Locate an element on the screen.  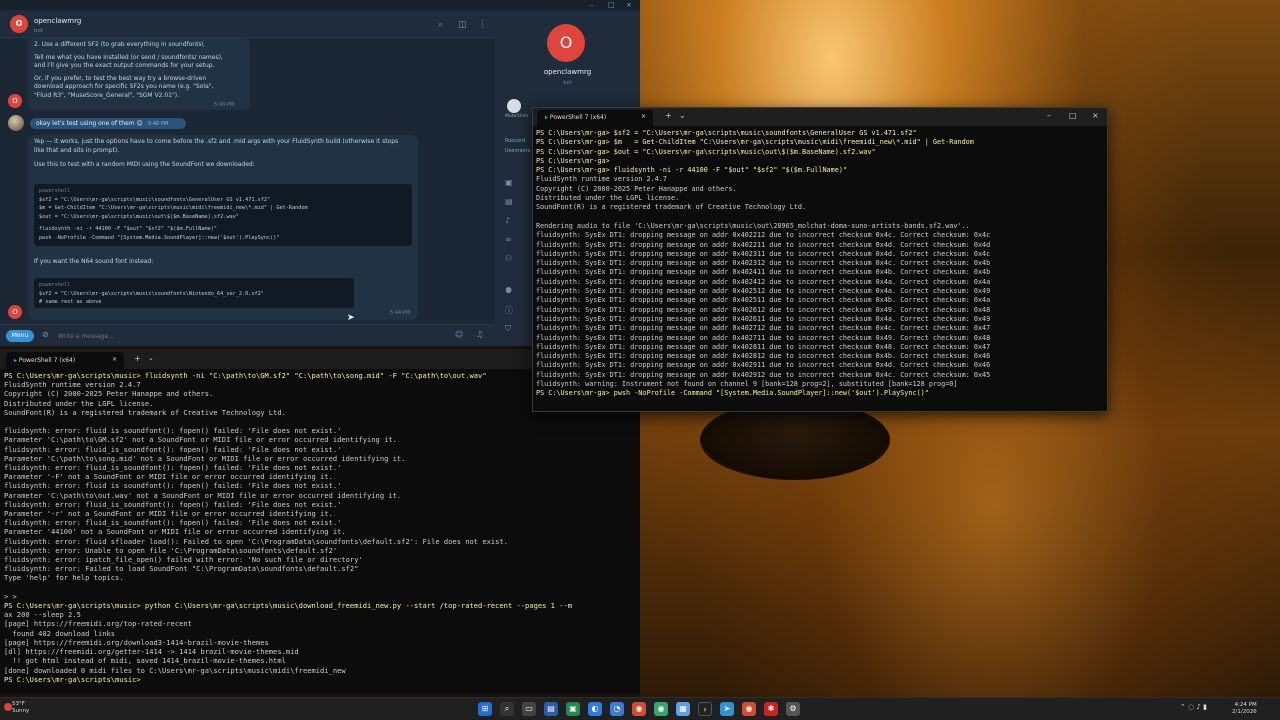
add-user-icon: ⚉ is located at coordinates (508, 290).